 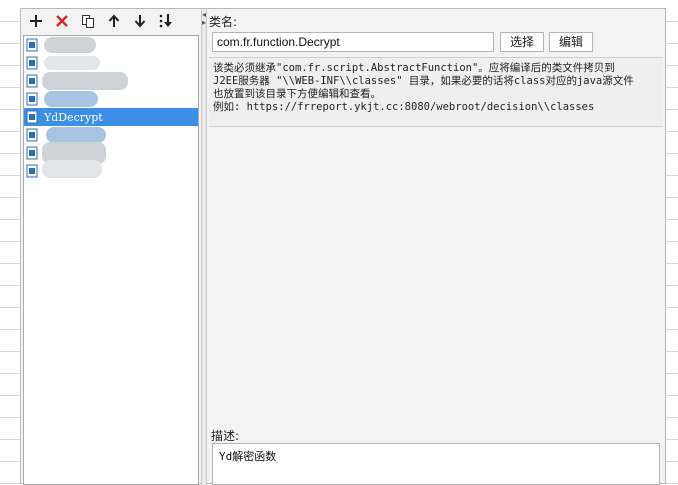 What do you see at coordinates (10, 242) in the screenshot?
I see `background-ruled-lines` at bounding box center [10, 242].